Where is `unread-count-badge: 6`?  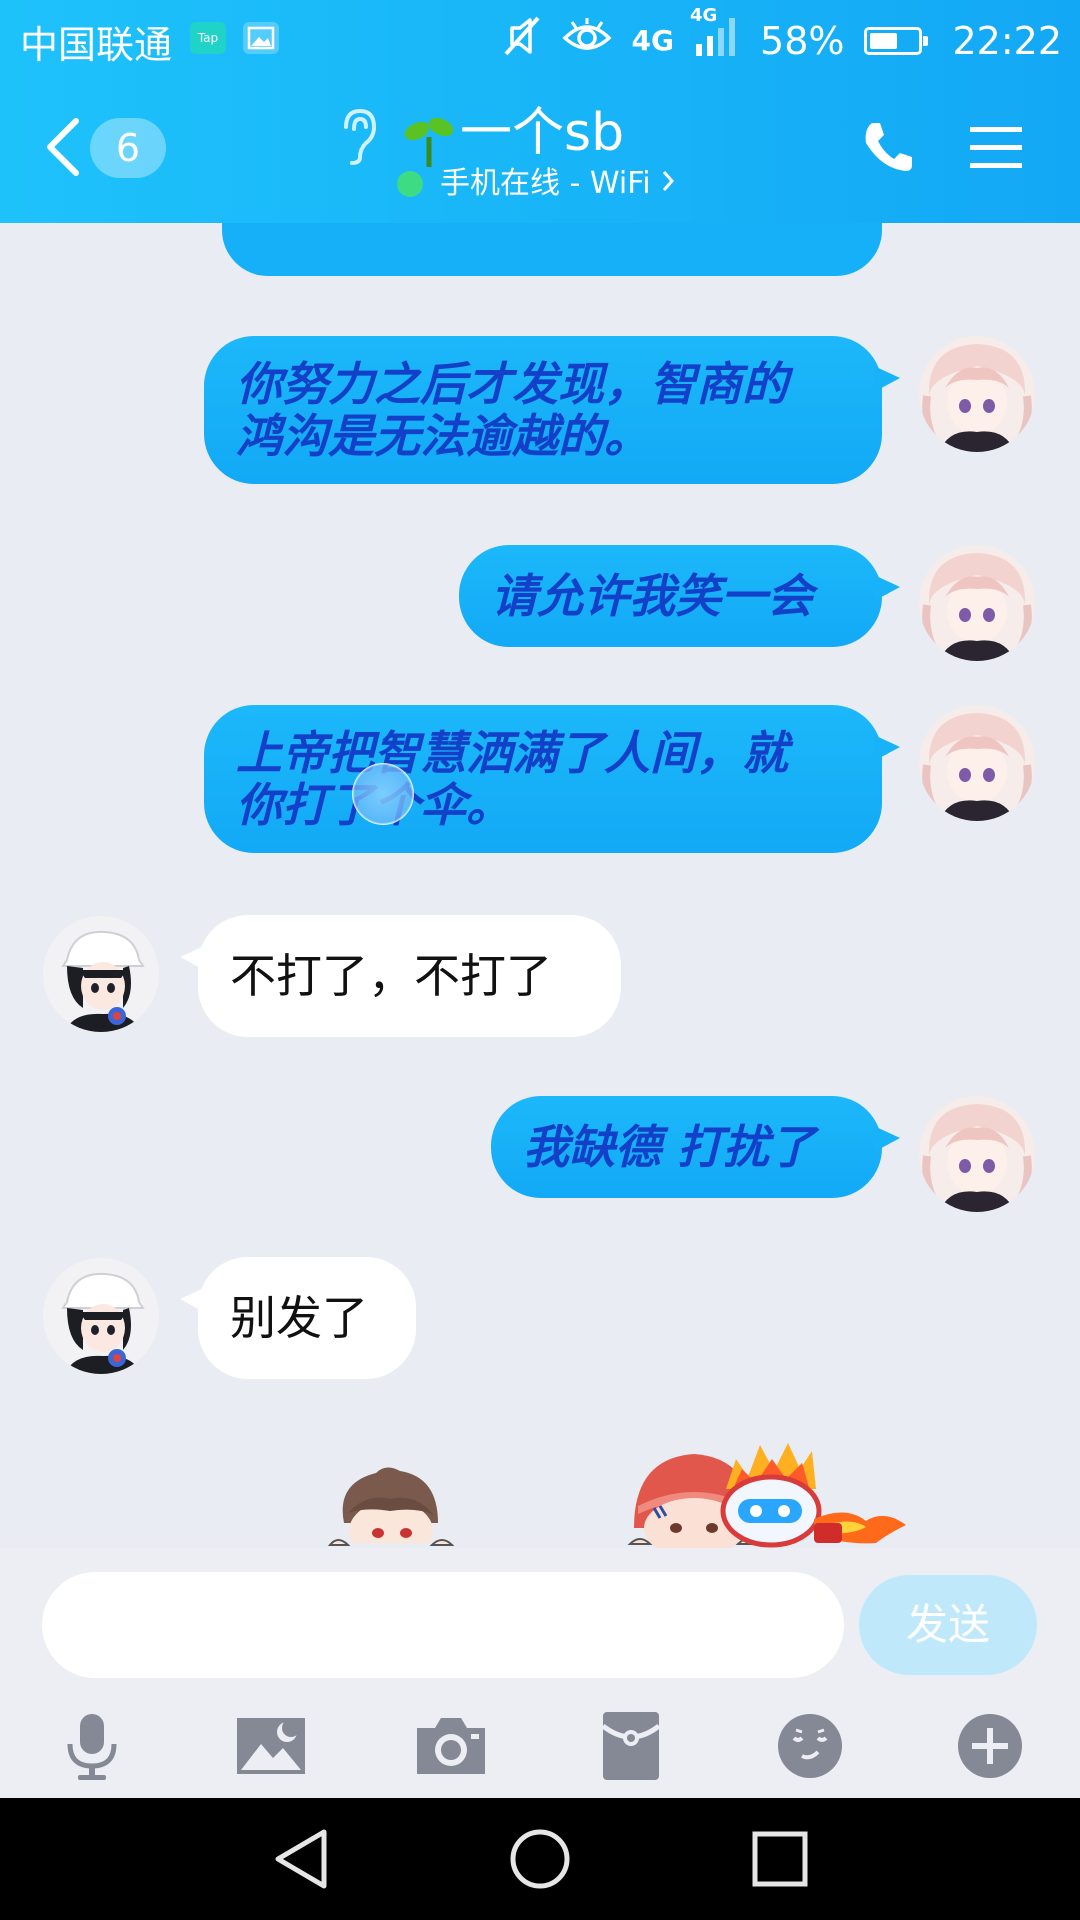
unread-count-badge: 6 is located at coordinates (128, 148).